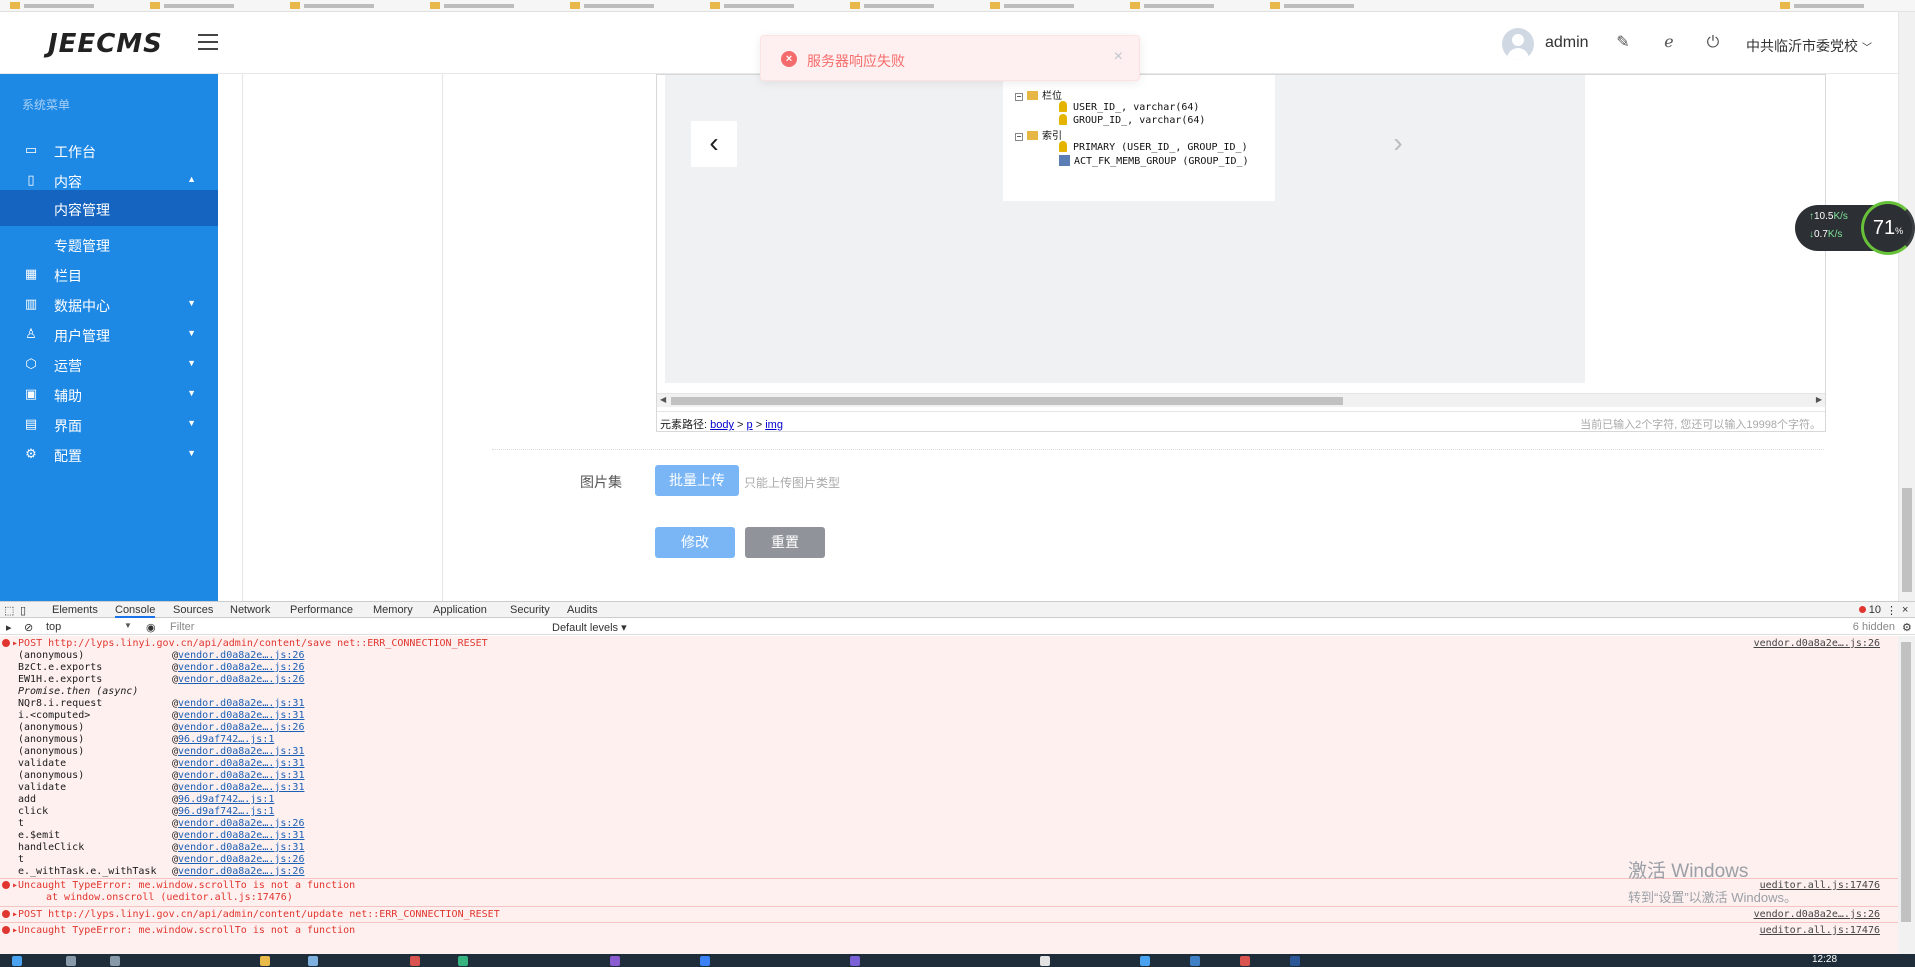  I want to click on sidebar-toggle-icon: ▸, so click(9, 627).